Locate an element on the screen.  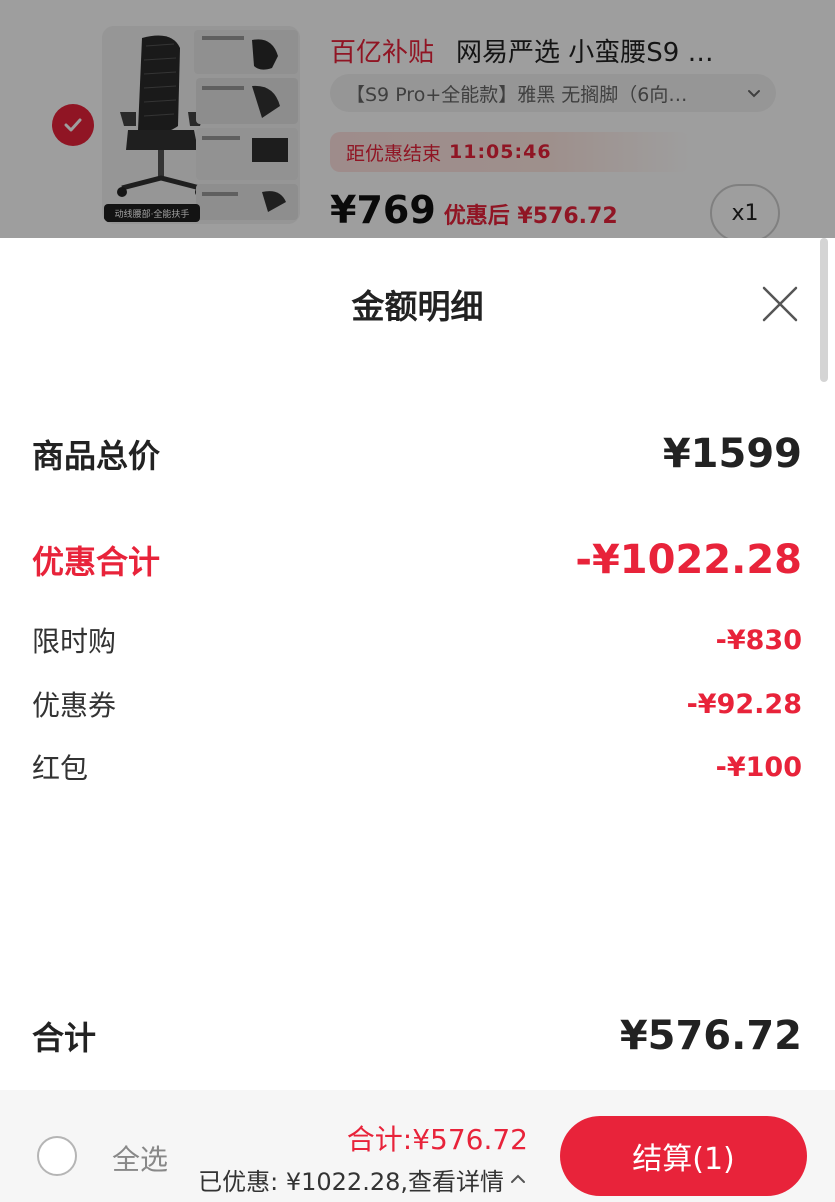
discount-item-value: -¥92.28 is located at coordinates (744, 704).